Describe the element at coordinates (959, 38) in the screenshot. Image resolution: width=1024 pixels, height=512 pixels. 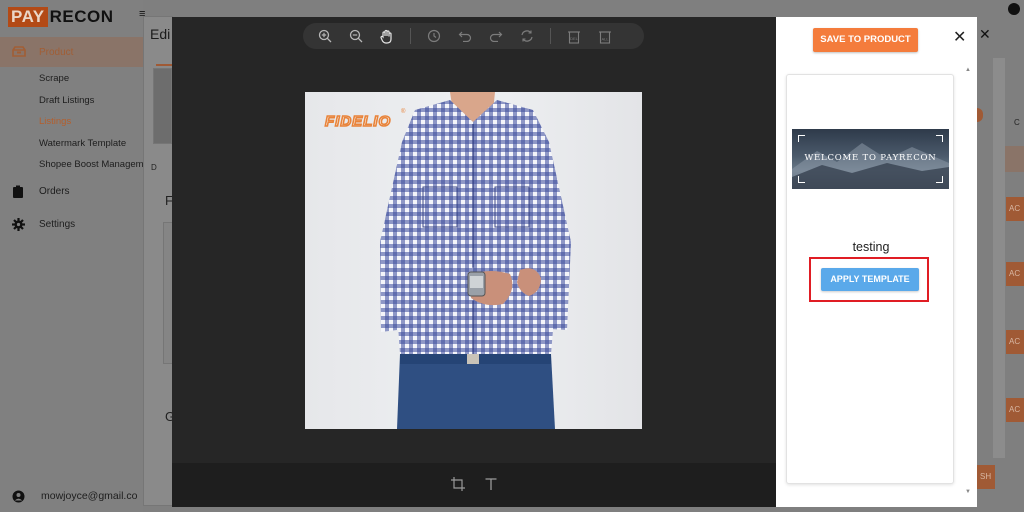
I see `close-icon: ✕` at that location.